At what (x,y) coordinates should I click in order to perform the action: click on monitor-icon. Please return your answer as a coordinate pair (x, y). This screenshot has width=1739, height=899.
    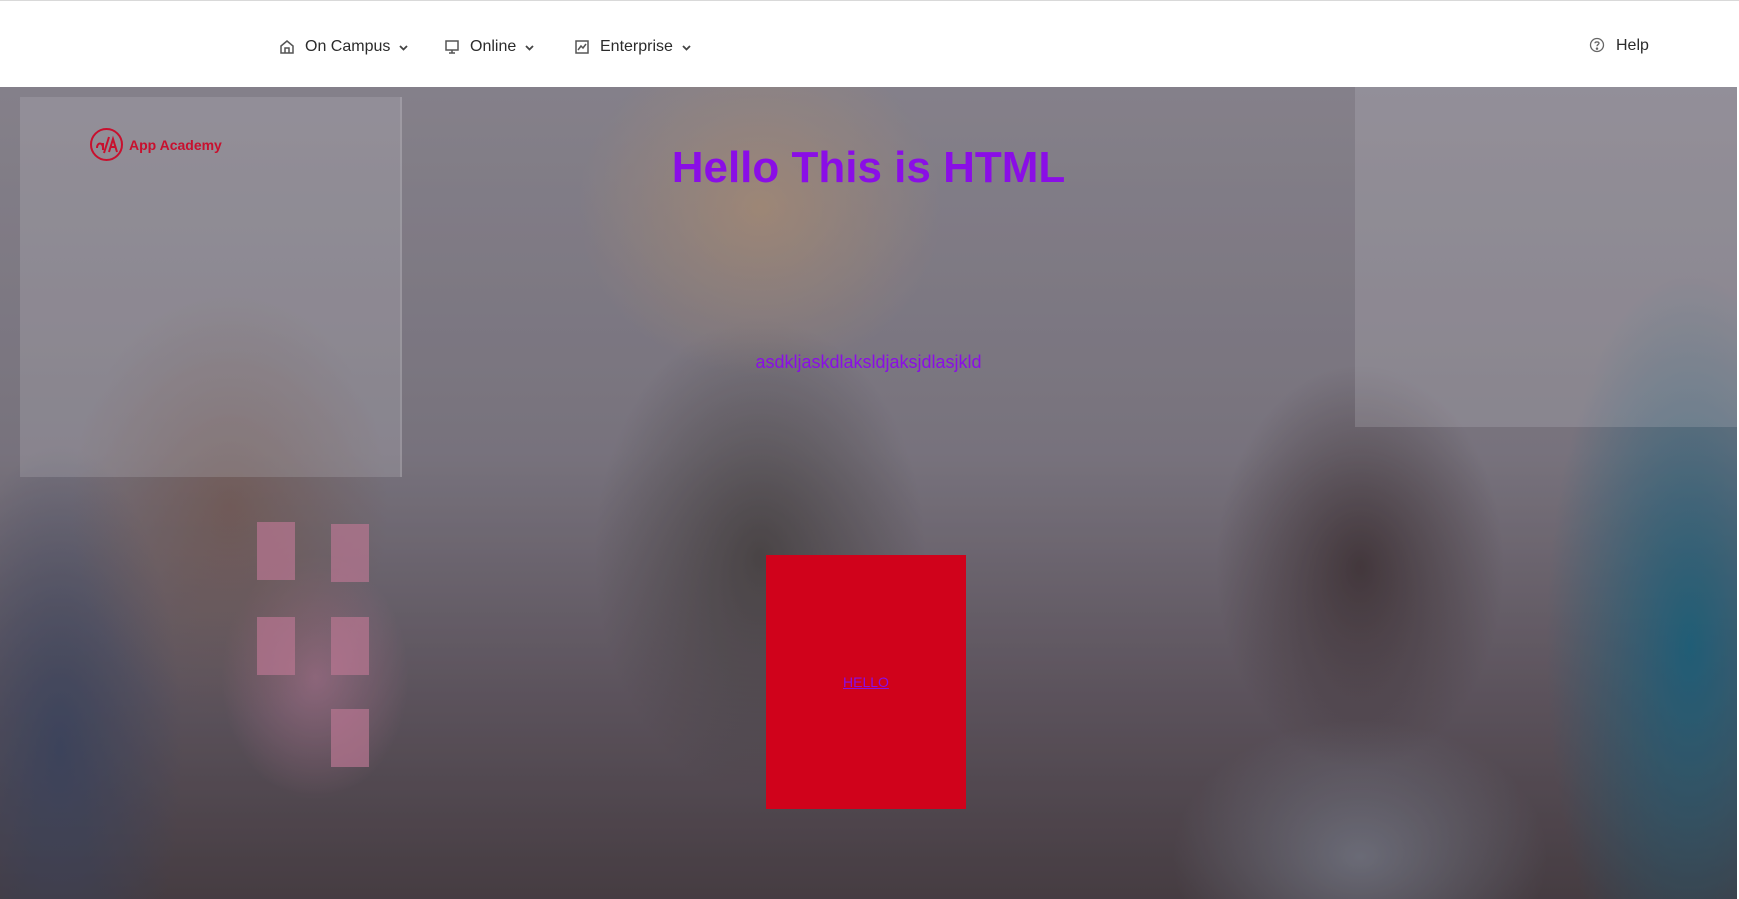
    Looking at the image, I should click on (452, 47).